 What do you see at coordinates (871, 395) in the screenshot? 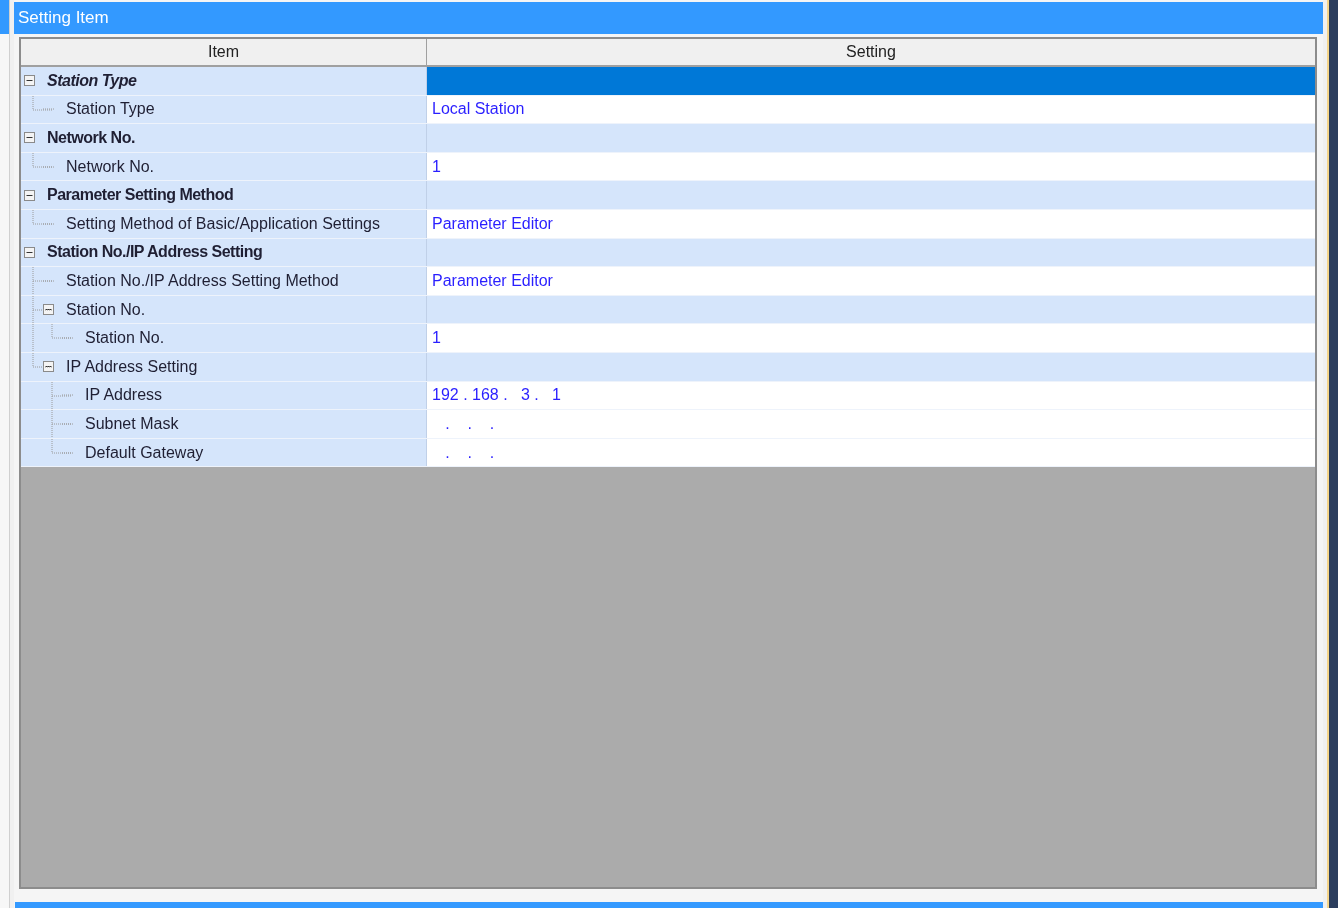
I see `setting-cell: 192 . 168 . 3 . 1` at bounding box center [871, 395].